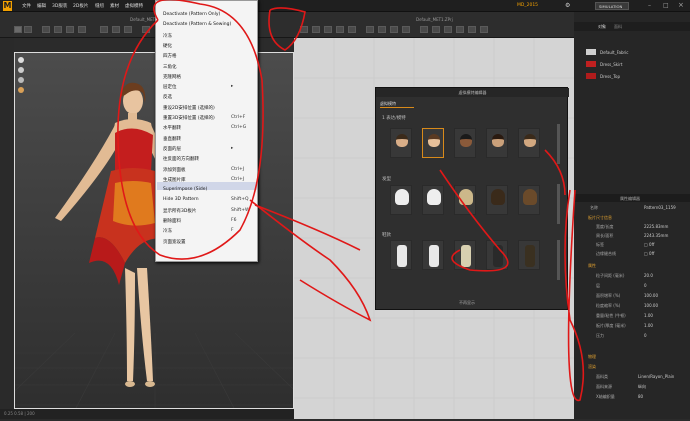 The height and width of the screenshot is (421, 690). Describe the element at coordinates (472, 29) in the screenshot. I see `grade-icon` at that location.